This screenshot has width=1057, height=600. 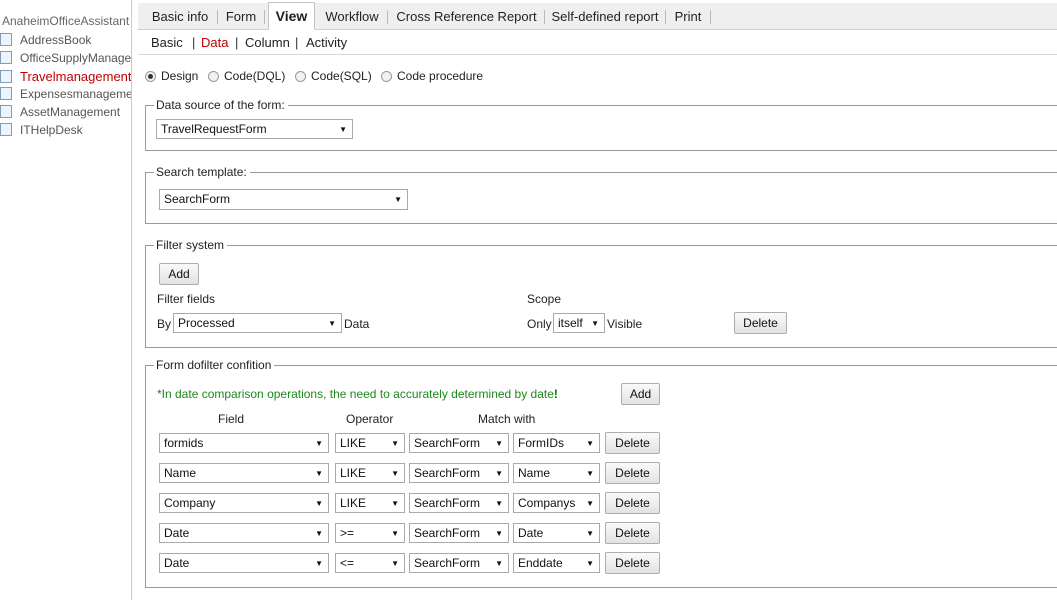 What do you see at coordinates (221, 105) in the screenshot?
I see `data-source-legend: Data source of the form:` at bounding box center [221, 105].